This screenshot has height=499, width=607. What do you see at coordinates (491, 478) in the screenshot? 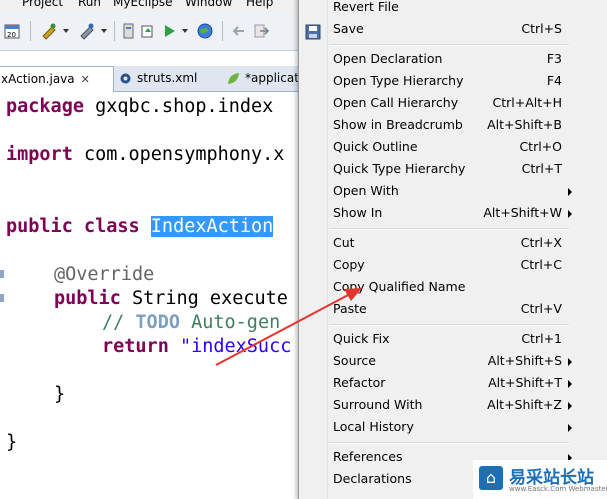
I see `site-logo-icon: ⌂` at bounding box center [491, 478].